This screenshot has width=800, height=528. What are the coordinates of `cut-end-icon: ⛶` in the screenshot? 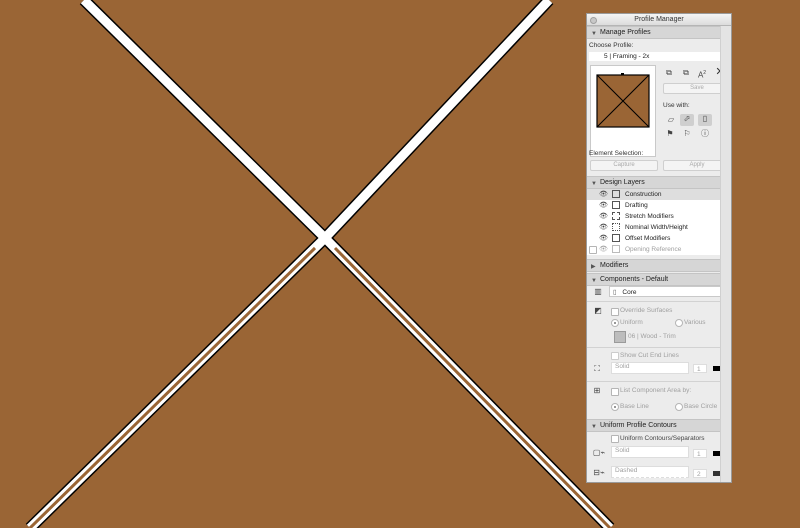 It's located at (597, 368).